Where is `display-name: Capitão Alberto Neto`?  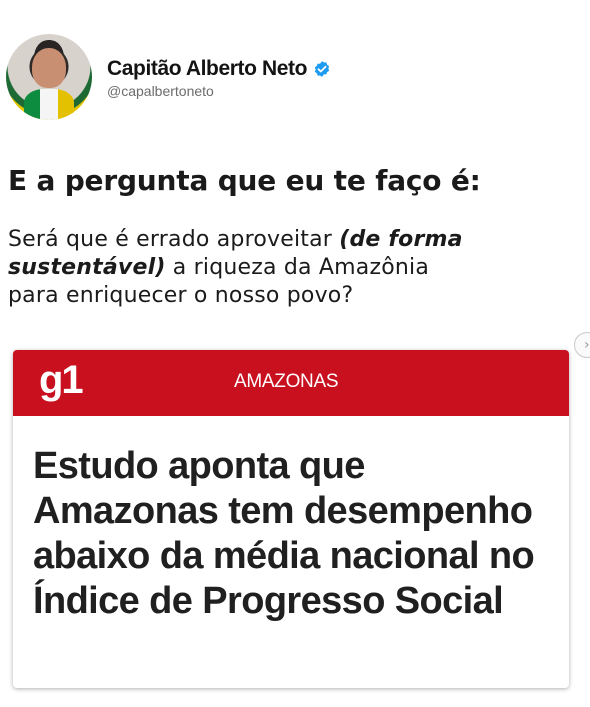 display-name: Capitão Alberto Neto is located at coordinates (207, 69).